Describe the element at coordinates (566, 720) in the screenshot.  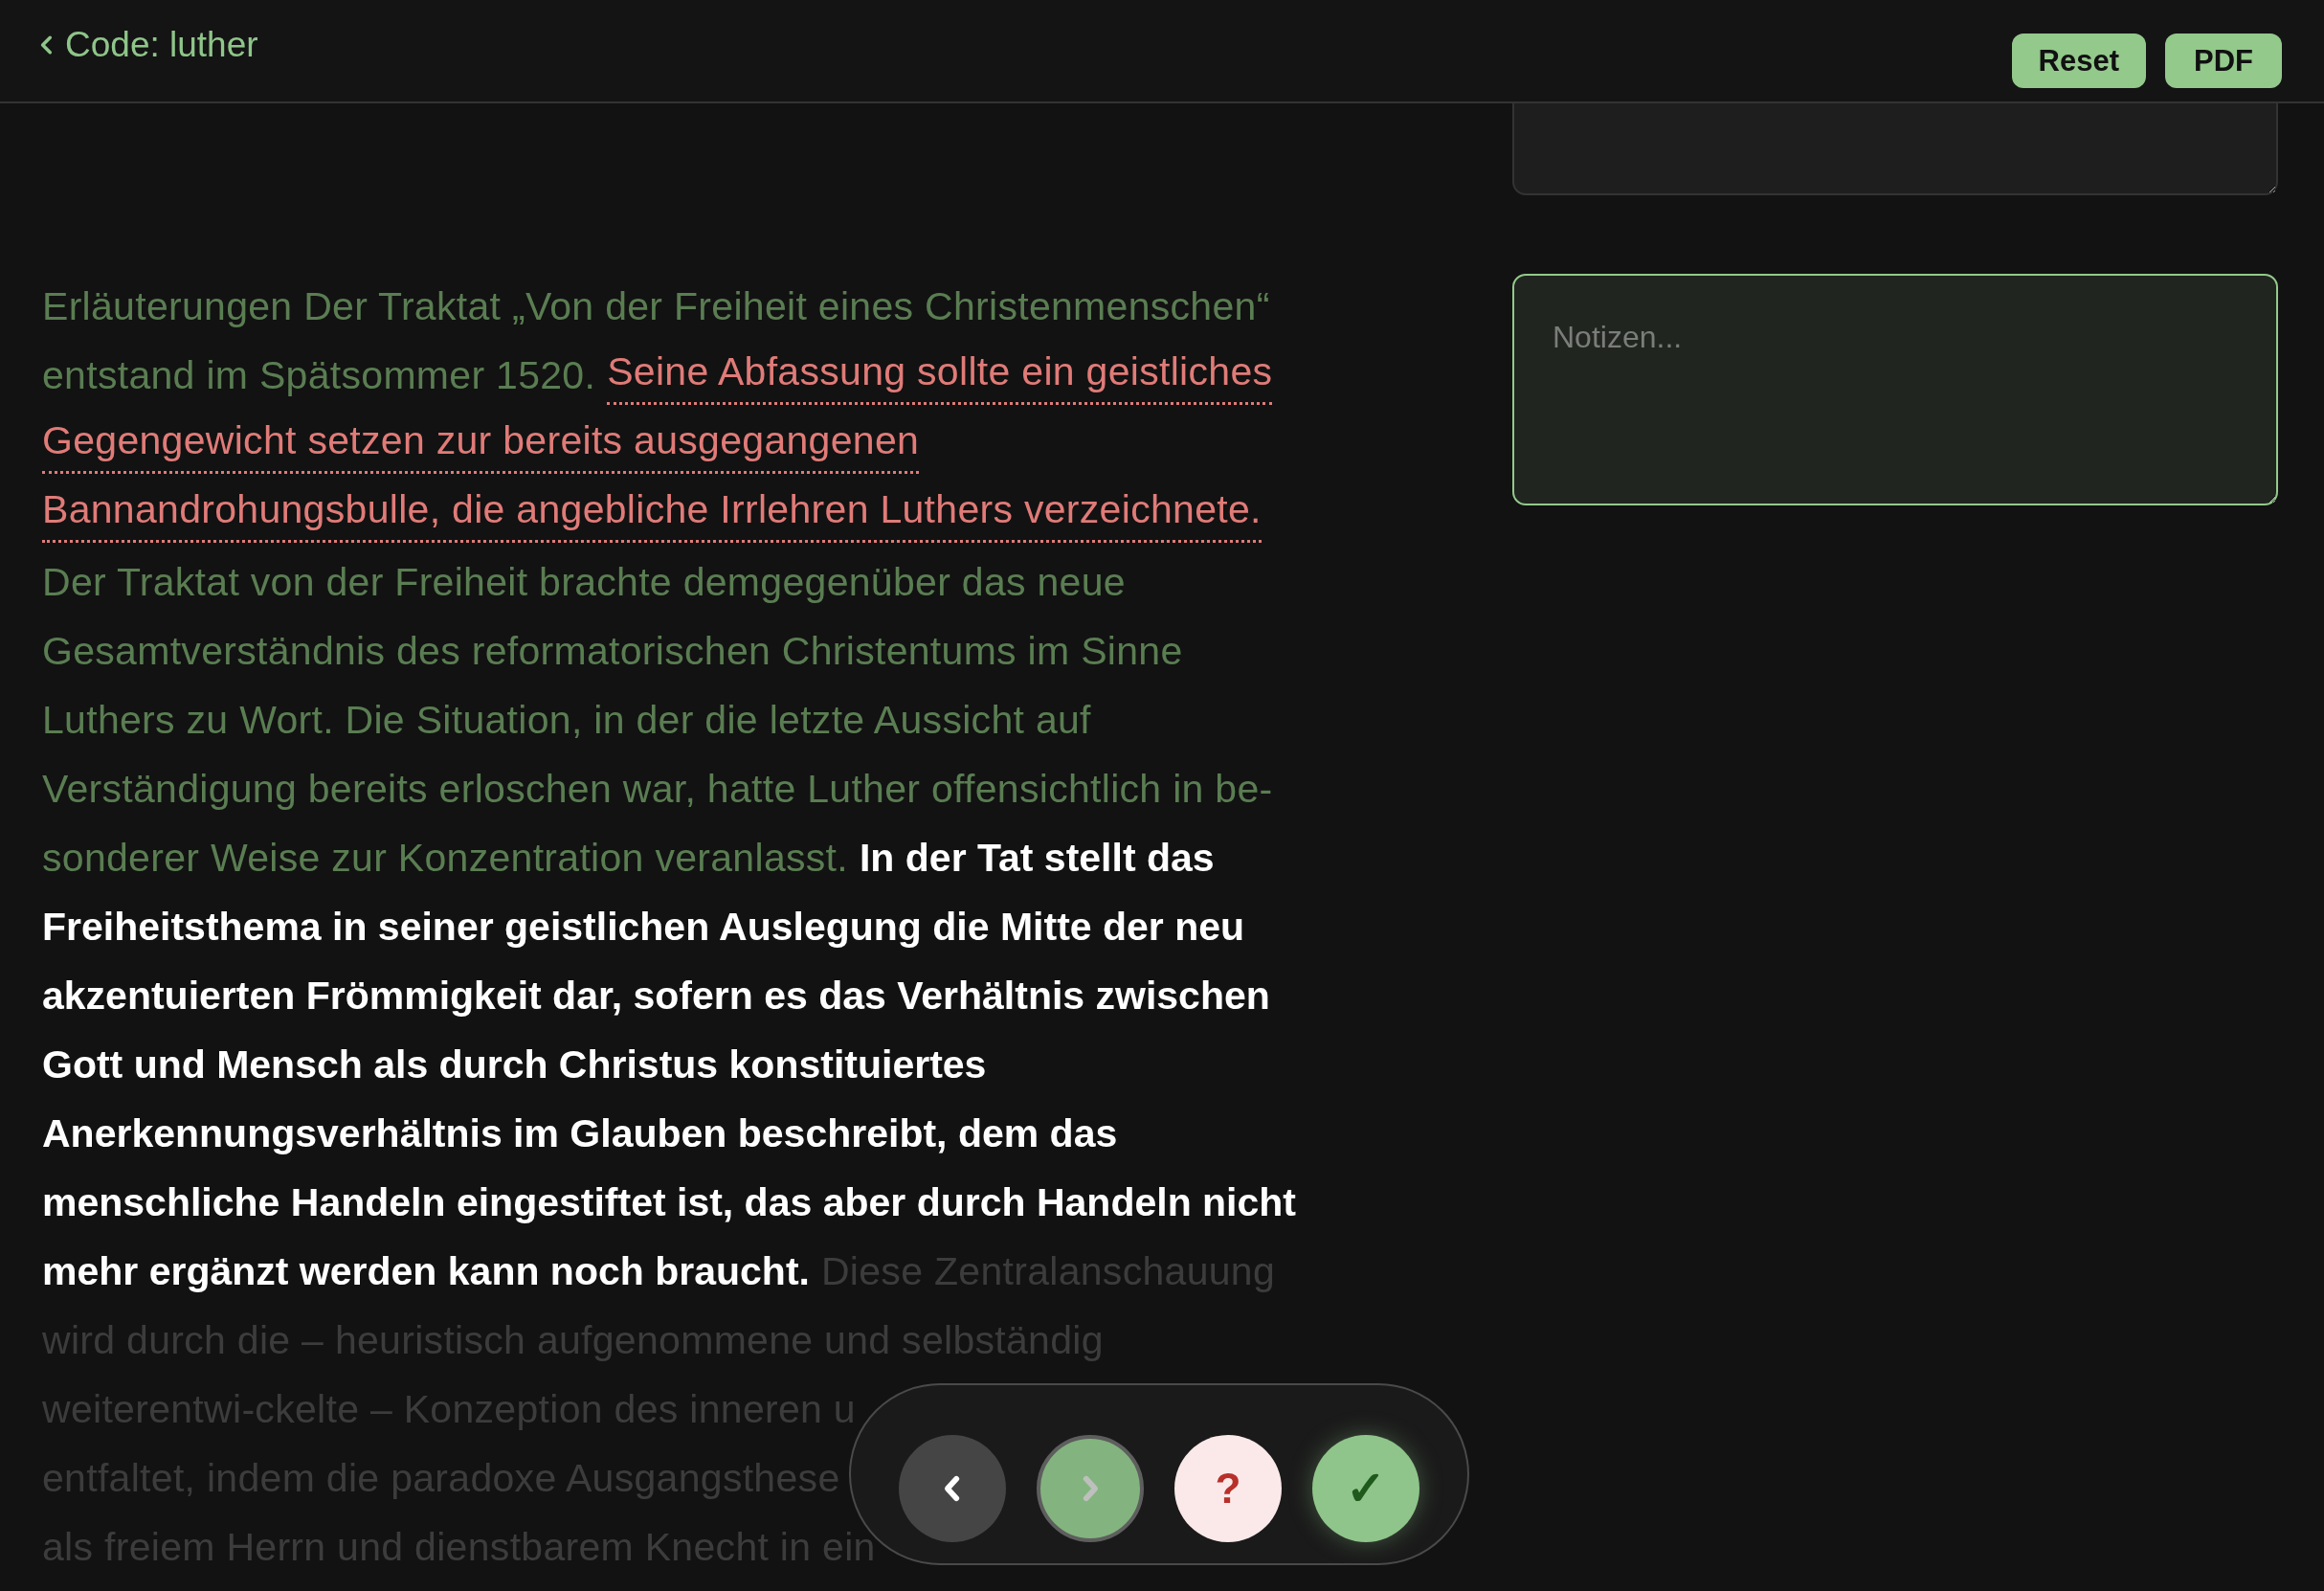
I see `read-text: Luthers zu Wort. Die Situation, in der die letzte Aussicht auf` at that location.